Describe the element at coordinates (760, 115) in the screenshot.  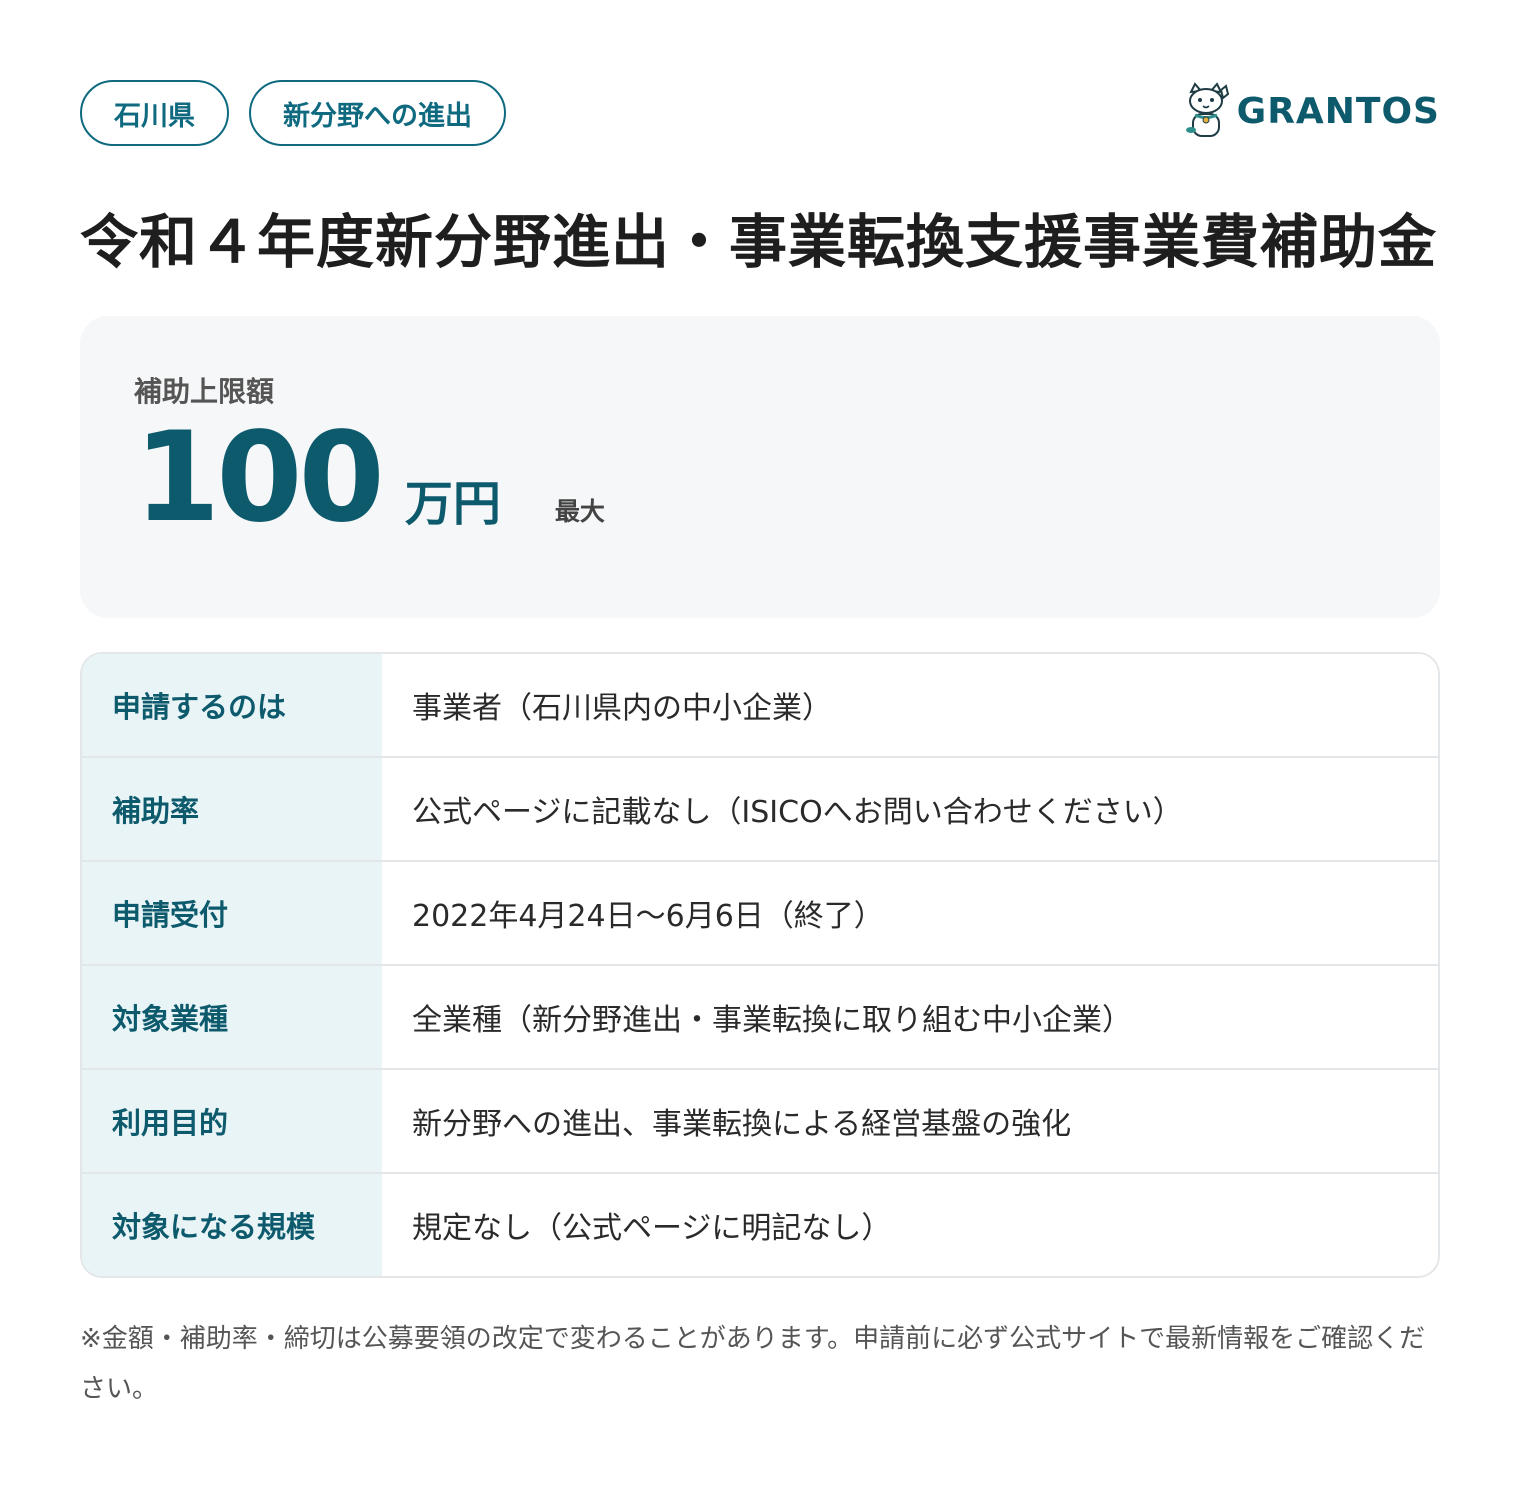
I see `header: 石川県 新分野への進出 GRANTOS` at that location.